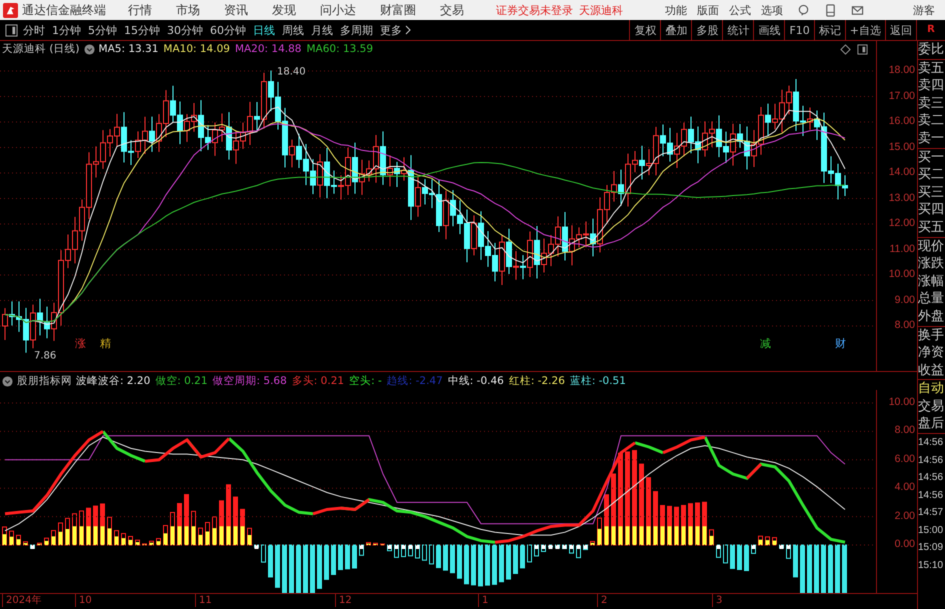  Describe the element at coordinates (391, 30) in the screenshot. I see `period-tab: 更多` at that location.